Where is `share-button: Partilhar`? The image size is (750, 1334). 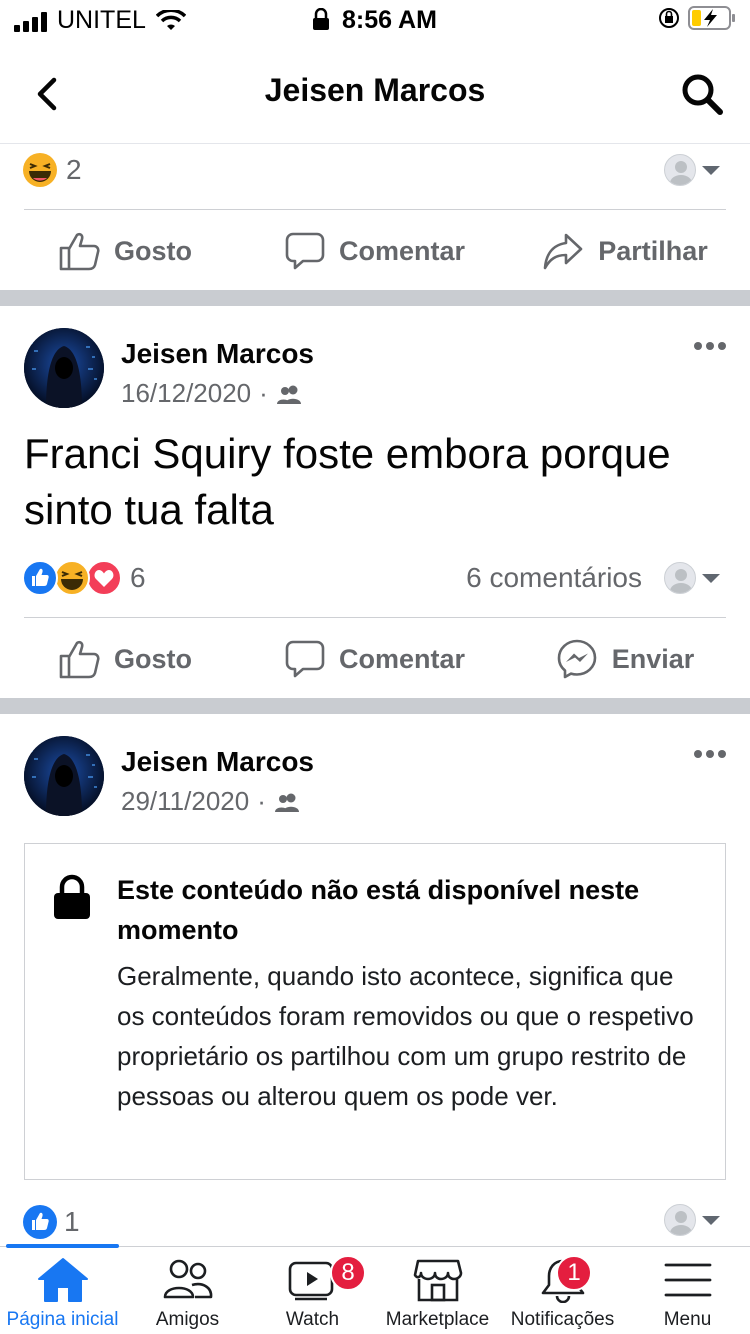
share-button: Partilhar is located at coordinates (625, 251).